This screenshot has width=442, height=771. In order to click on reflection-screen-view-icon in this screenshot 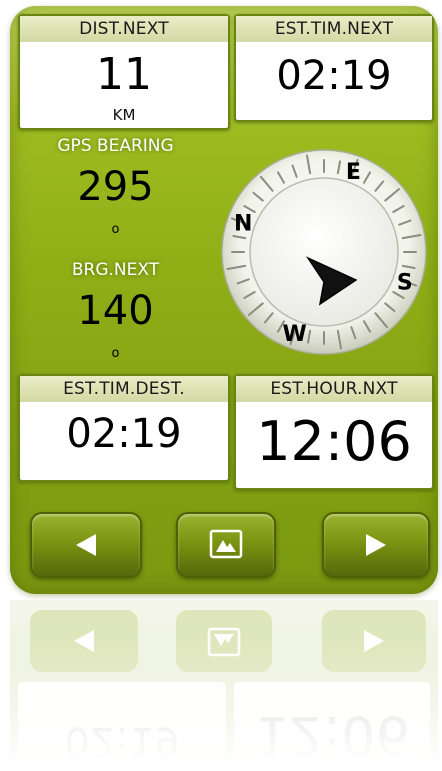, I will do `click(224, 642)`.